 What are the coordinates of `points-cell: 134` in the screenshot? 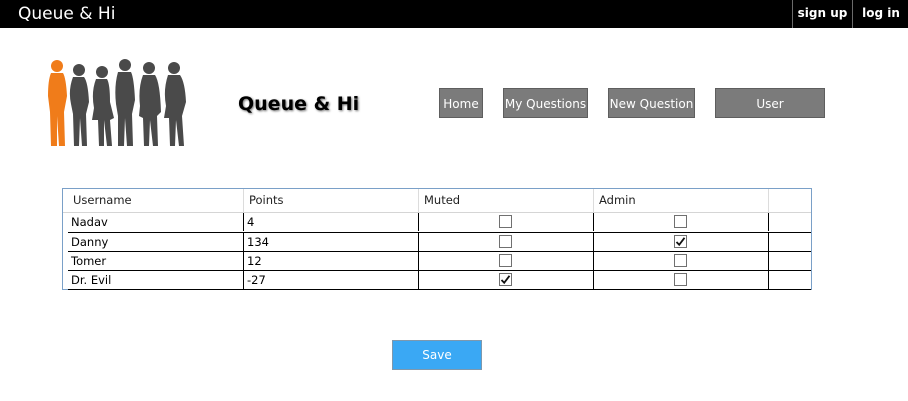 It's located at (331, 242).